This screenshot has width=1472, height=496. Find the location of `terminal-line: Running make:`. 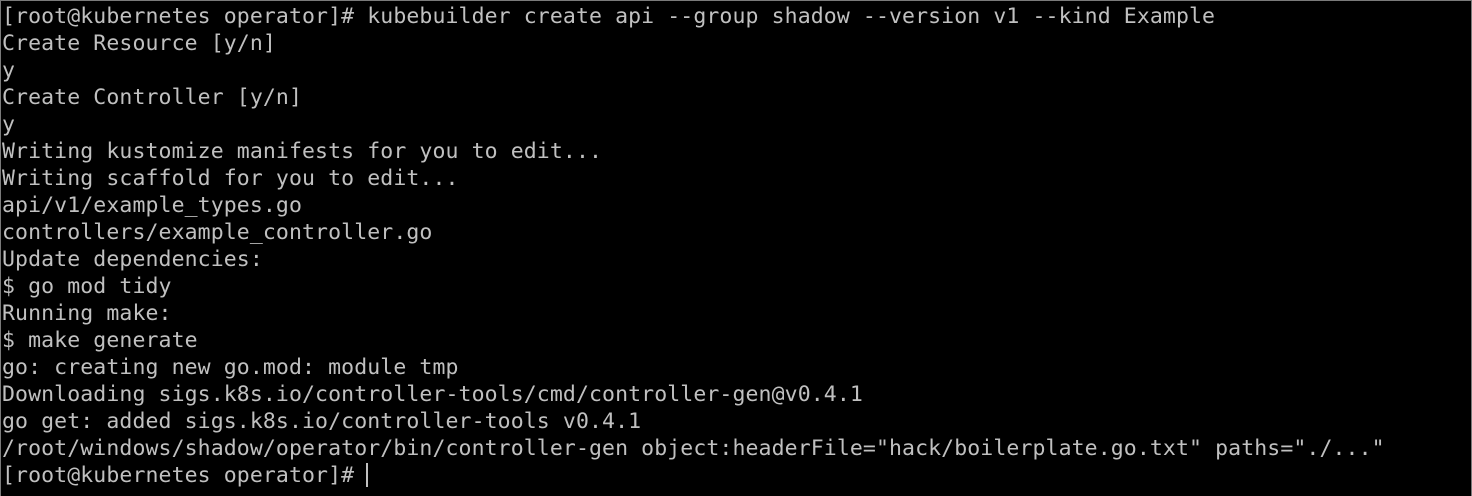

terminal-line: Running make: is located at coordinates (87, 313).